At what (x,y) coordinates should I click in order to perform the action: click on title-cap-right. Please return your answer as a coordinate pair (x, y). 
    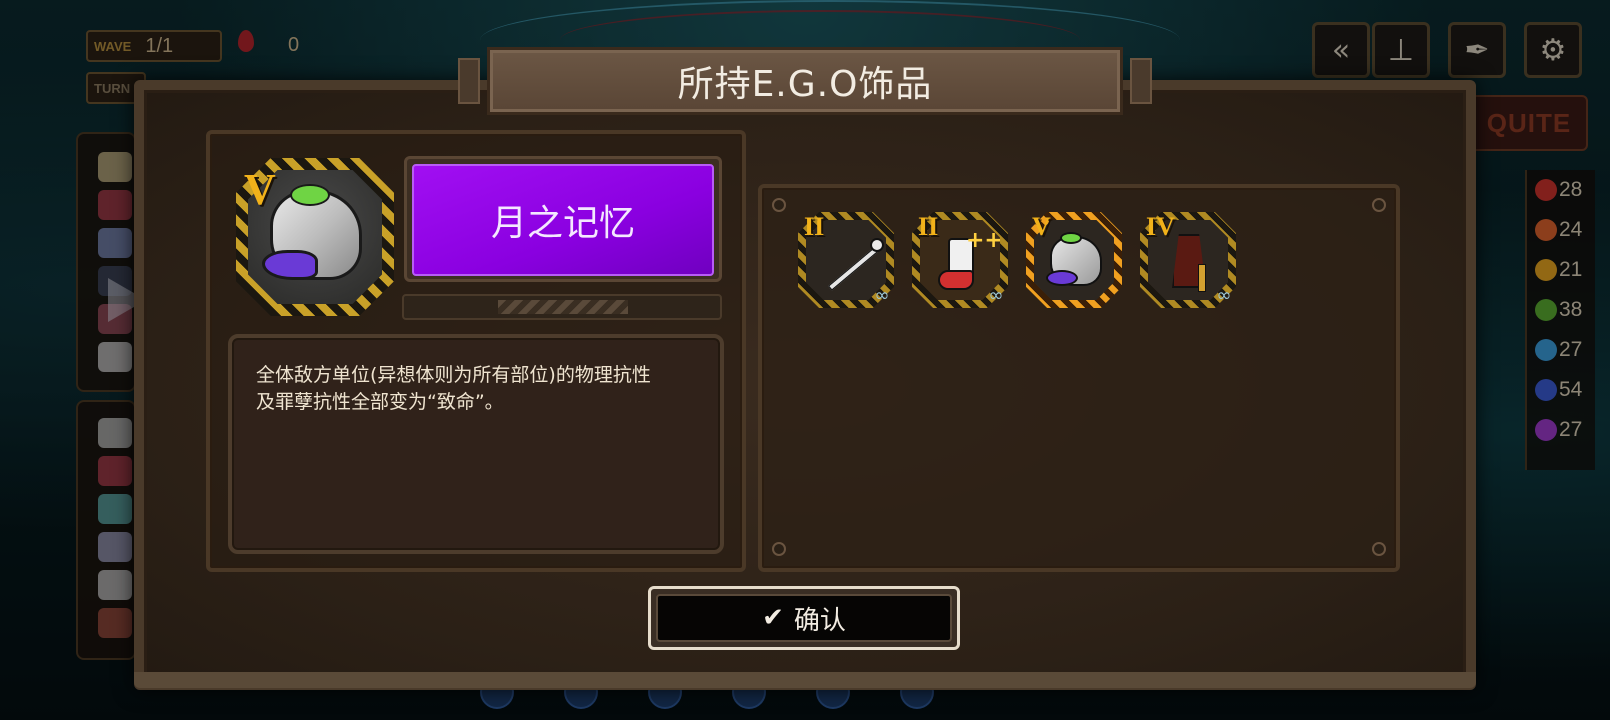
    Looking at the image, I should click on (1141, 81).